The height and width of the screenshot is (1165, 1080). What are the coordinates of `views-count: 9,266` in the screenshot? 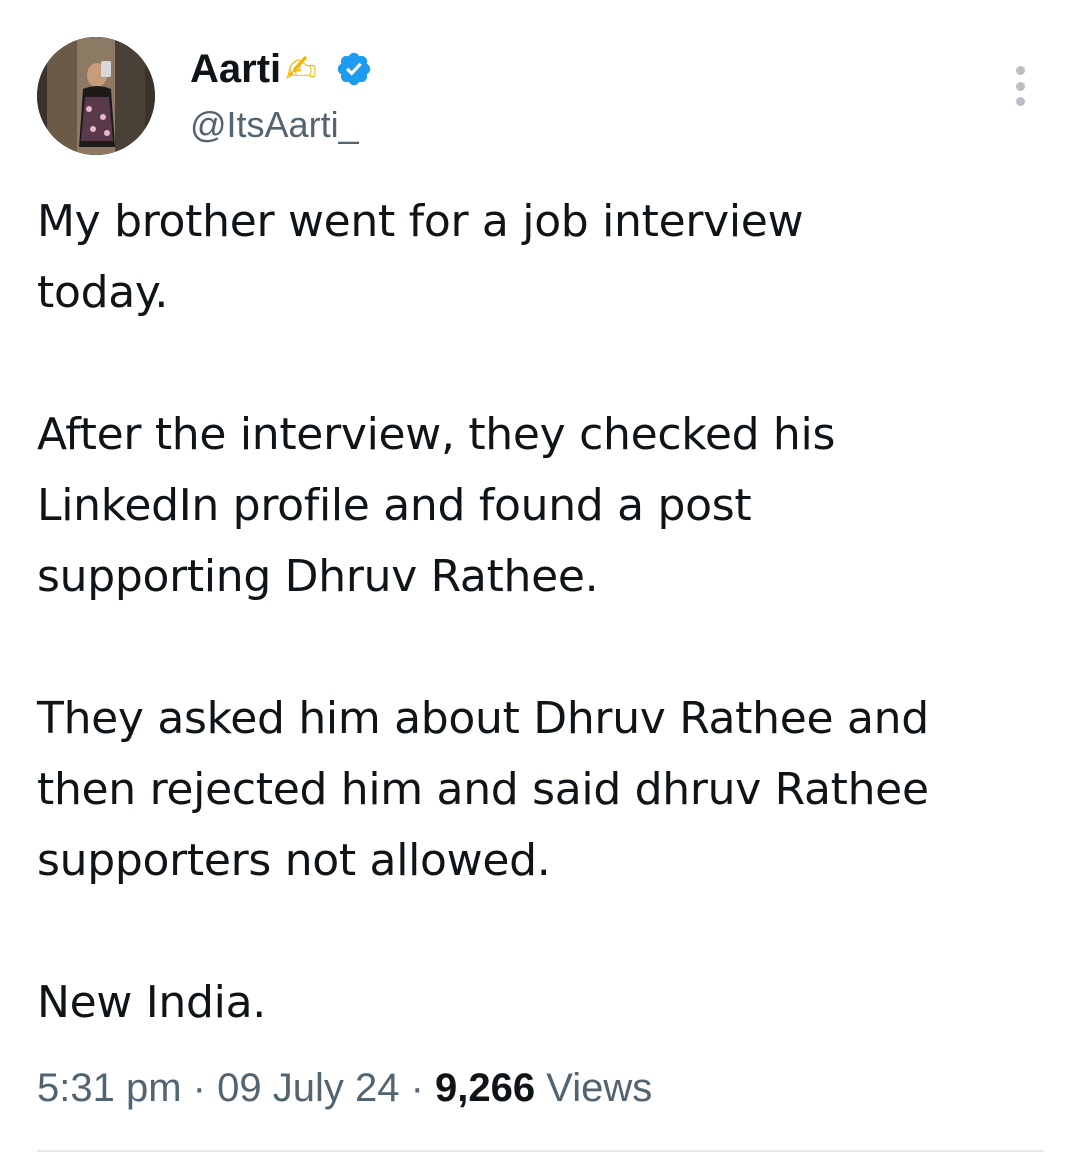 It's located at (485, 1088).